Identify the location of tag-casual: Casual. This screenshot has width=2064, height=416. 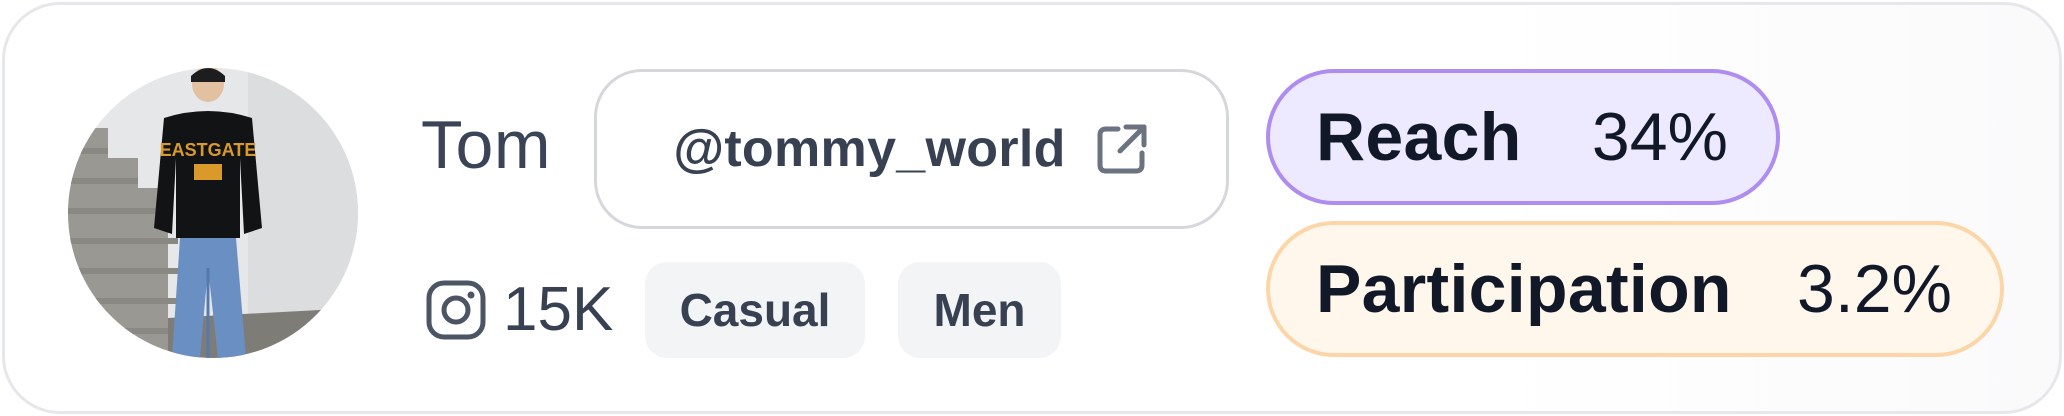
(755, 310).